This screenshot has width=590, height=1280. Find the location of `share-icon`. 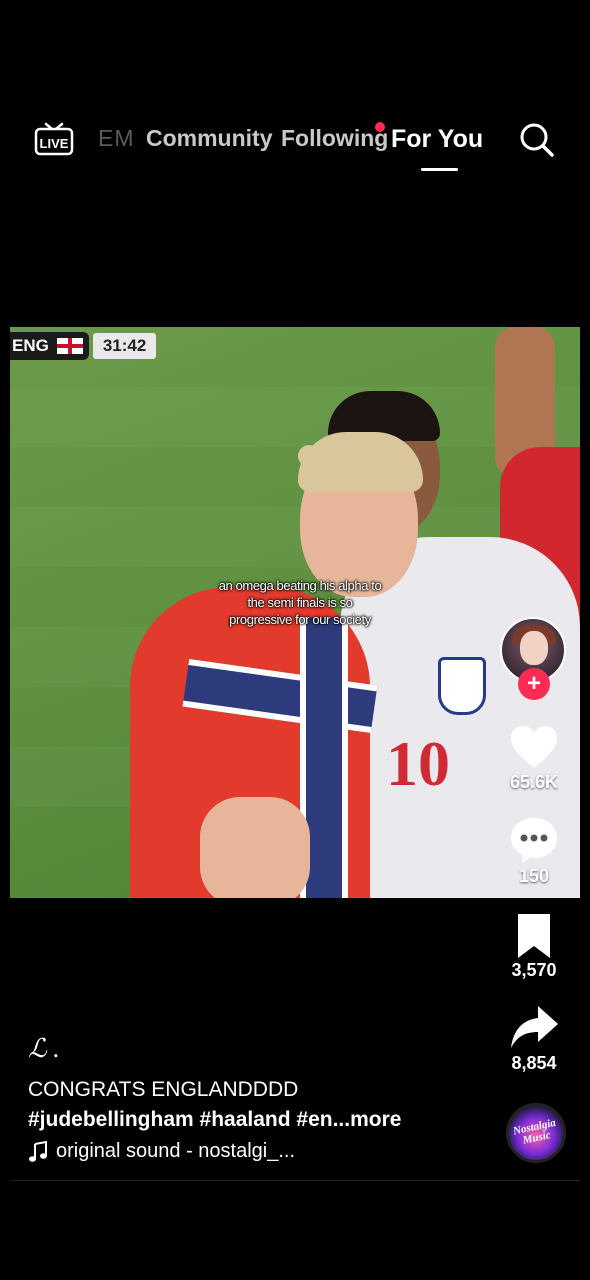

share-icon is located at coordinates (534, 1028).